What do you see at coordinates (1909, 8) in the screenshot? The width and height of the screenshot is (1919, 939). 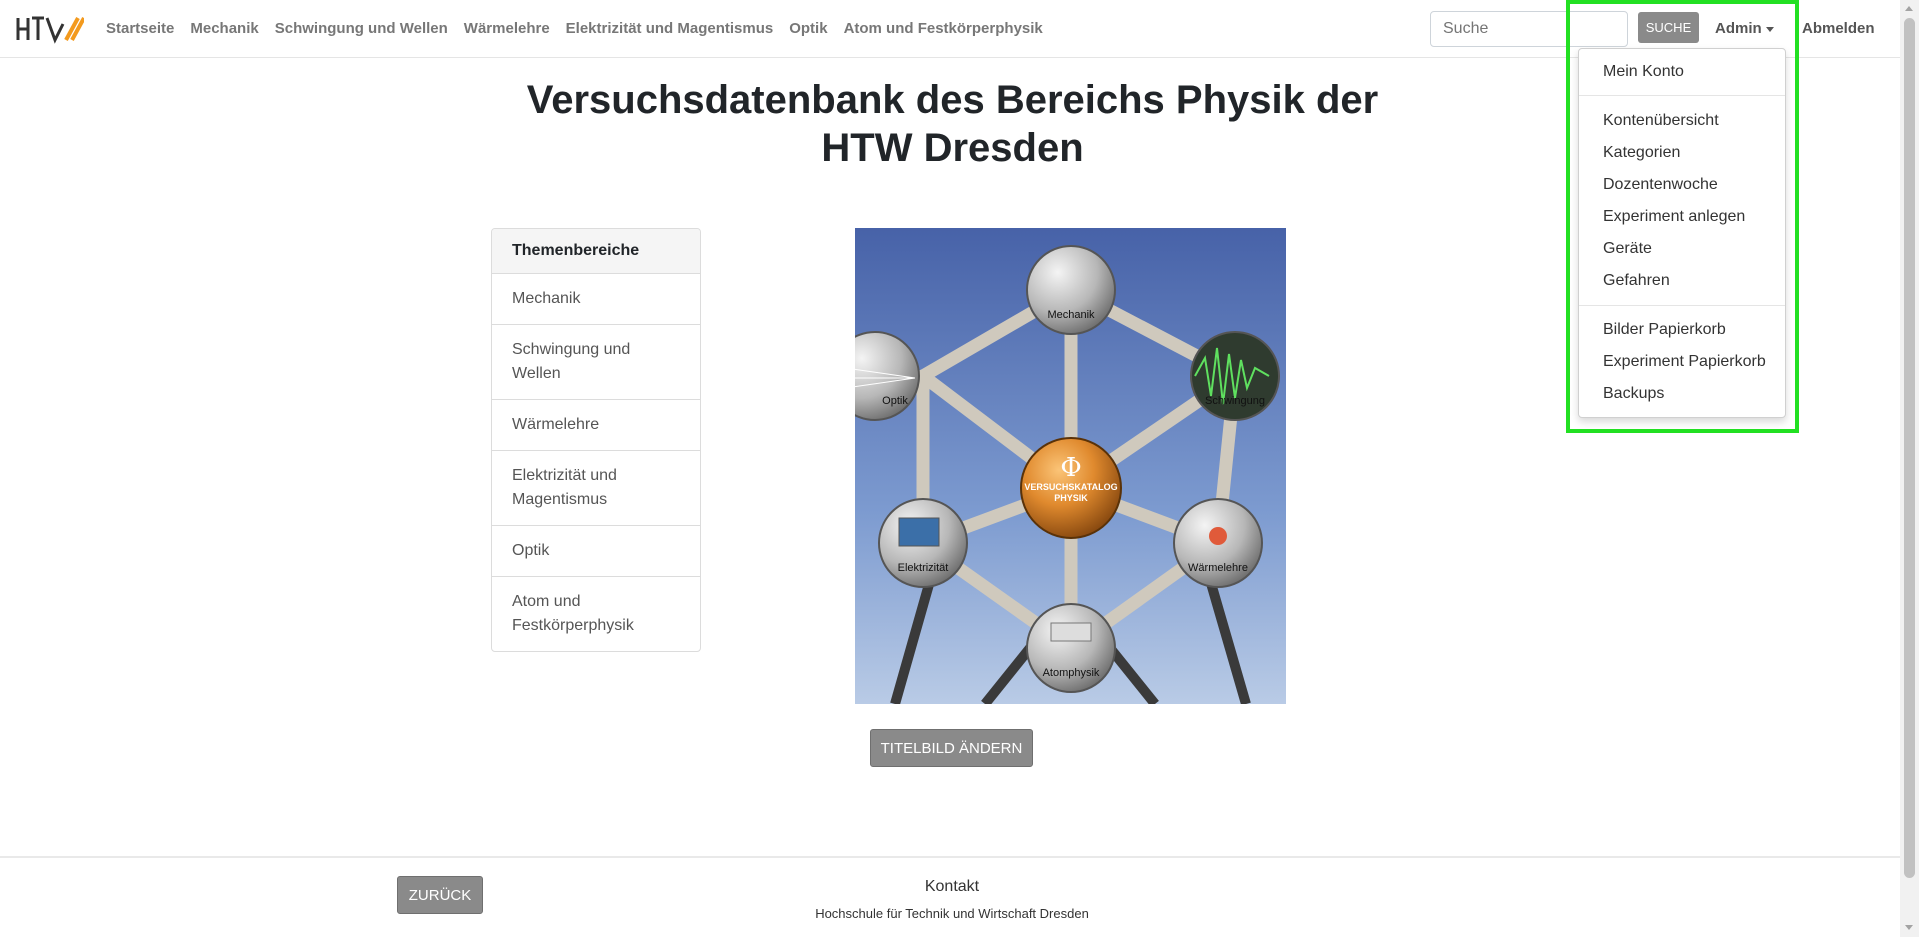 I see `scroll-up-arrow-icon` at bounding box center [1909, 8].